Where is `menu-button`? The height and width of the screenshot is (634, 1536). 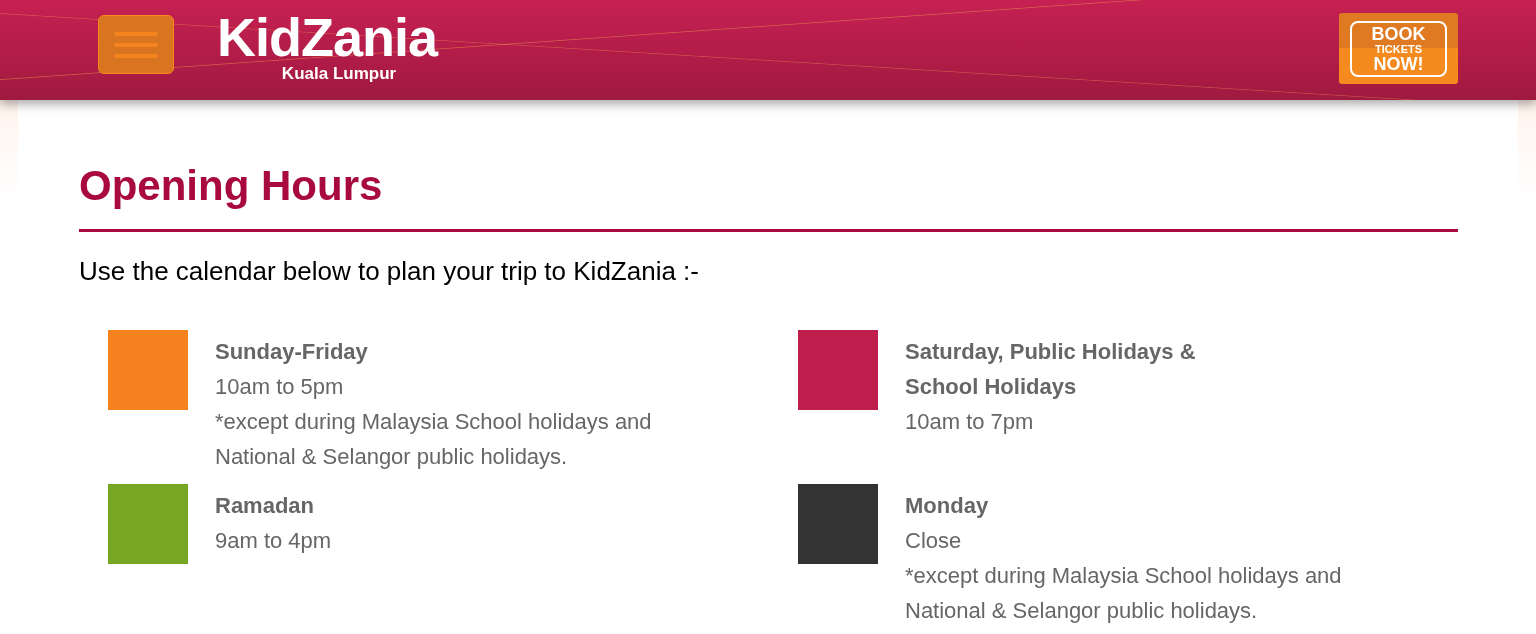
menu-button is located at coordinates (136, 44).